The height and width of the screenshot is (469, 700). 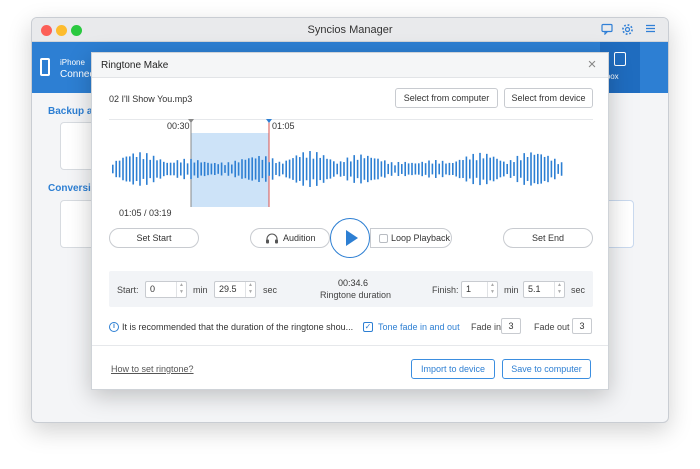 I want to click on fade-out-input: 3, so click(x=582, y=326).